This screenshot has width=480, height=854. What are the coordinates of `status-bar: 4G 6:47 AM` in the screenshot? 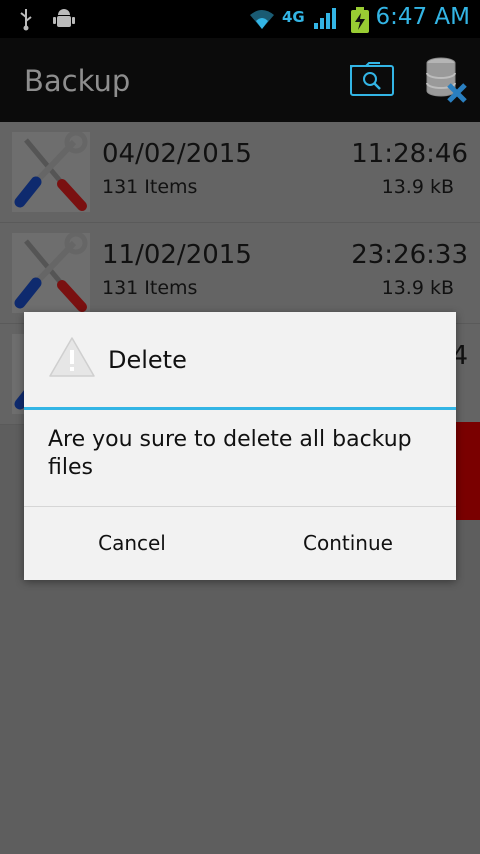 It's located at (240, 19).